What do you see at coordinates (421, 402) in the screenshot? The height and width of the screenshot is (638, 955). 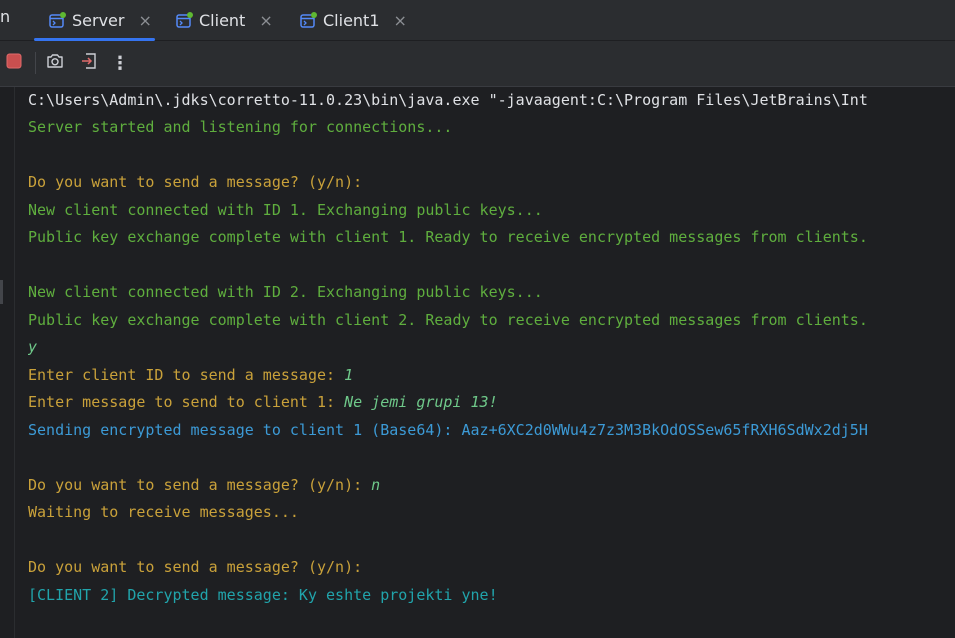 I see `user-input: Ne jemi grupi 13!` at bounding box center [421, 402].